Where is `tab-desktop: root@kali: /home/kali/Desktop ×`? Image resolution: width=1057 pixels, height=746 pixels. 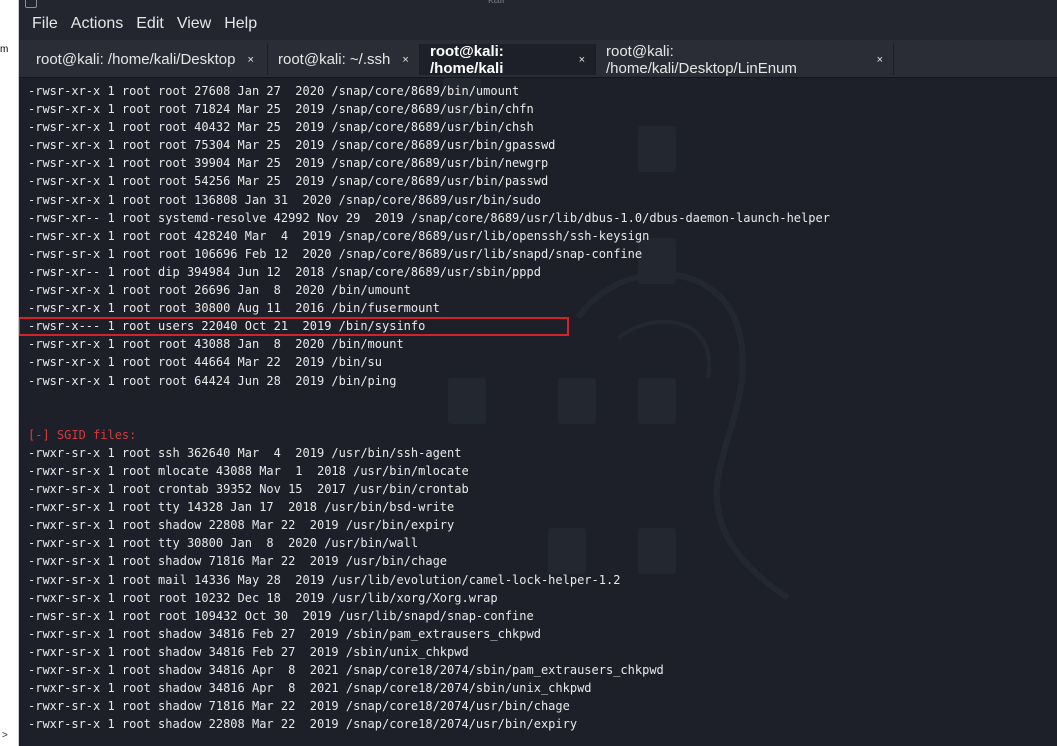
tab-desktop: root@kali: /home/kali/Desktop × is located at coordinates (147, 59).